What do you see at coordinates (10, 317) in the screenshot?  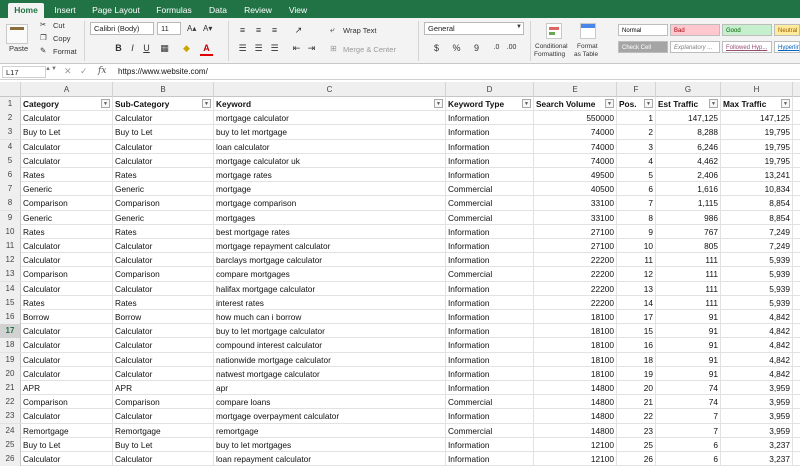 I see `row-header: 16` at bounding box center [10, 317].